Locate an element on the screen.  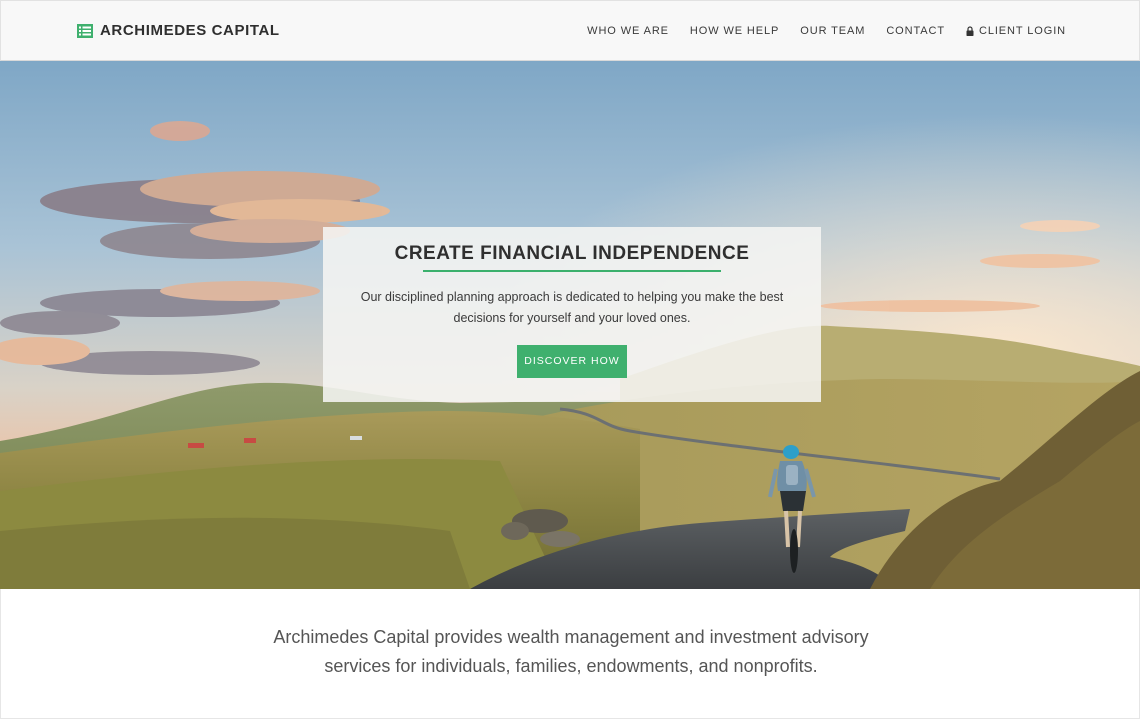
nav-how-we-help: HOW WE HELP is located at coordinates (734, 31).